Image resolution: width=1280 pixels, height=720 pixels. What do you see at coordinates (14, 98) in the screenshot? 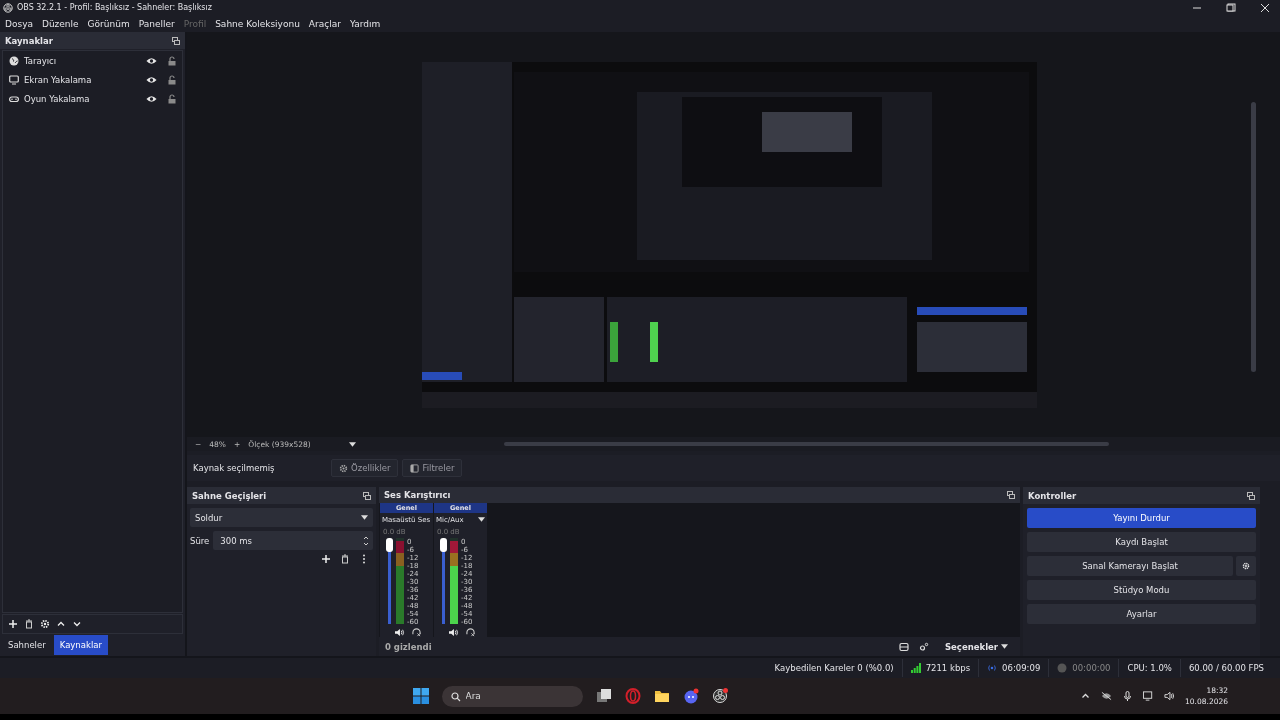
I see `gamepad-icon` at bounding box center [14, 98].